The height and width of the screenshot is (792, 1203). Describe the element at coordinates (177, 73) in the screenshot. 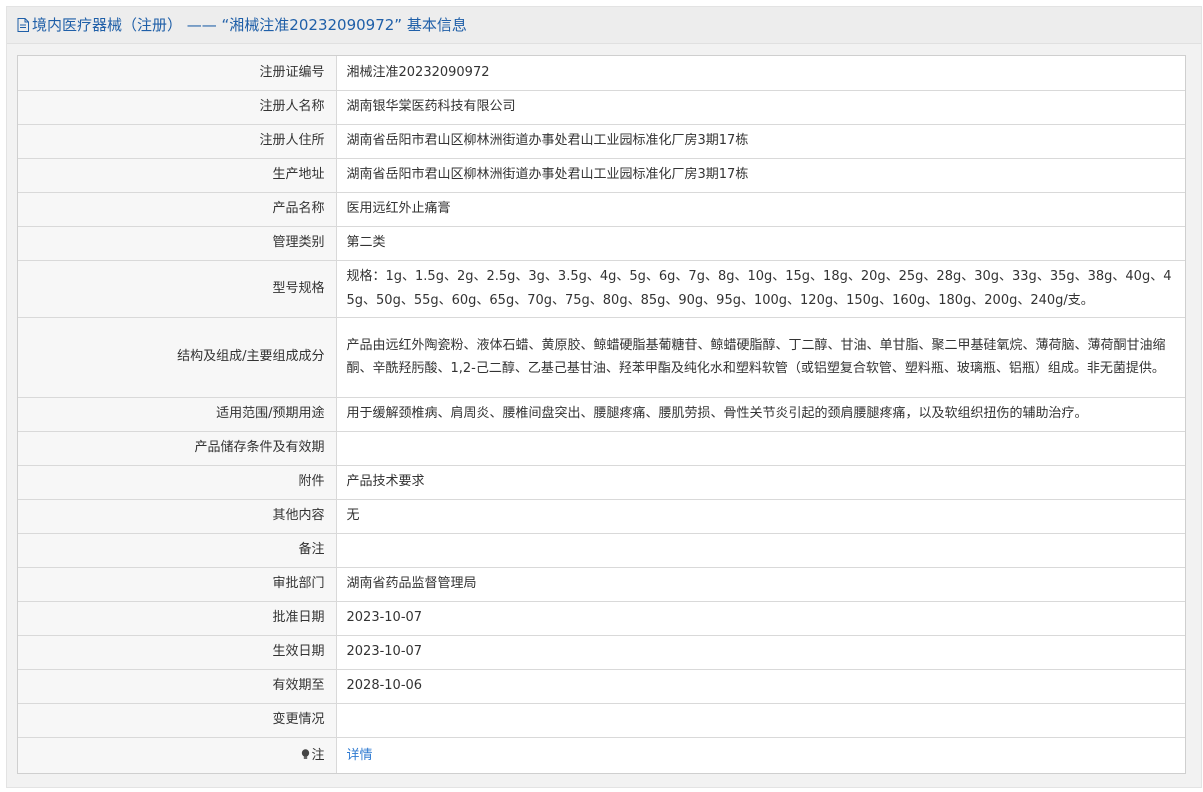

I see `row-label: 注册证编号` at that location.